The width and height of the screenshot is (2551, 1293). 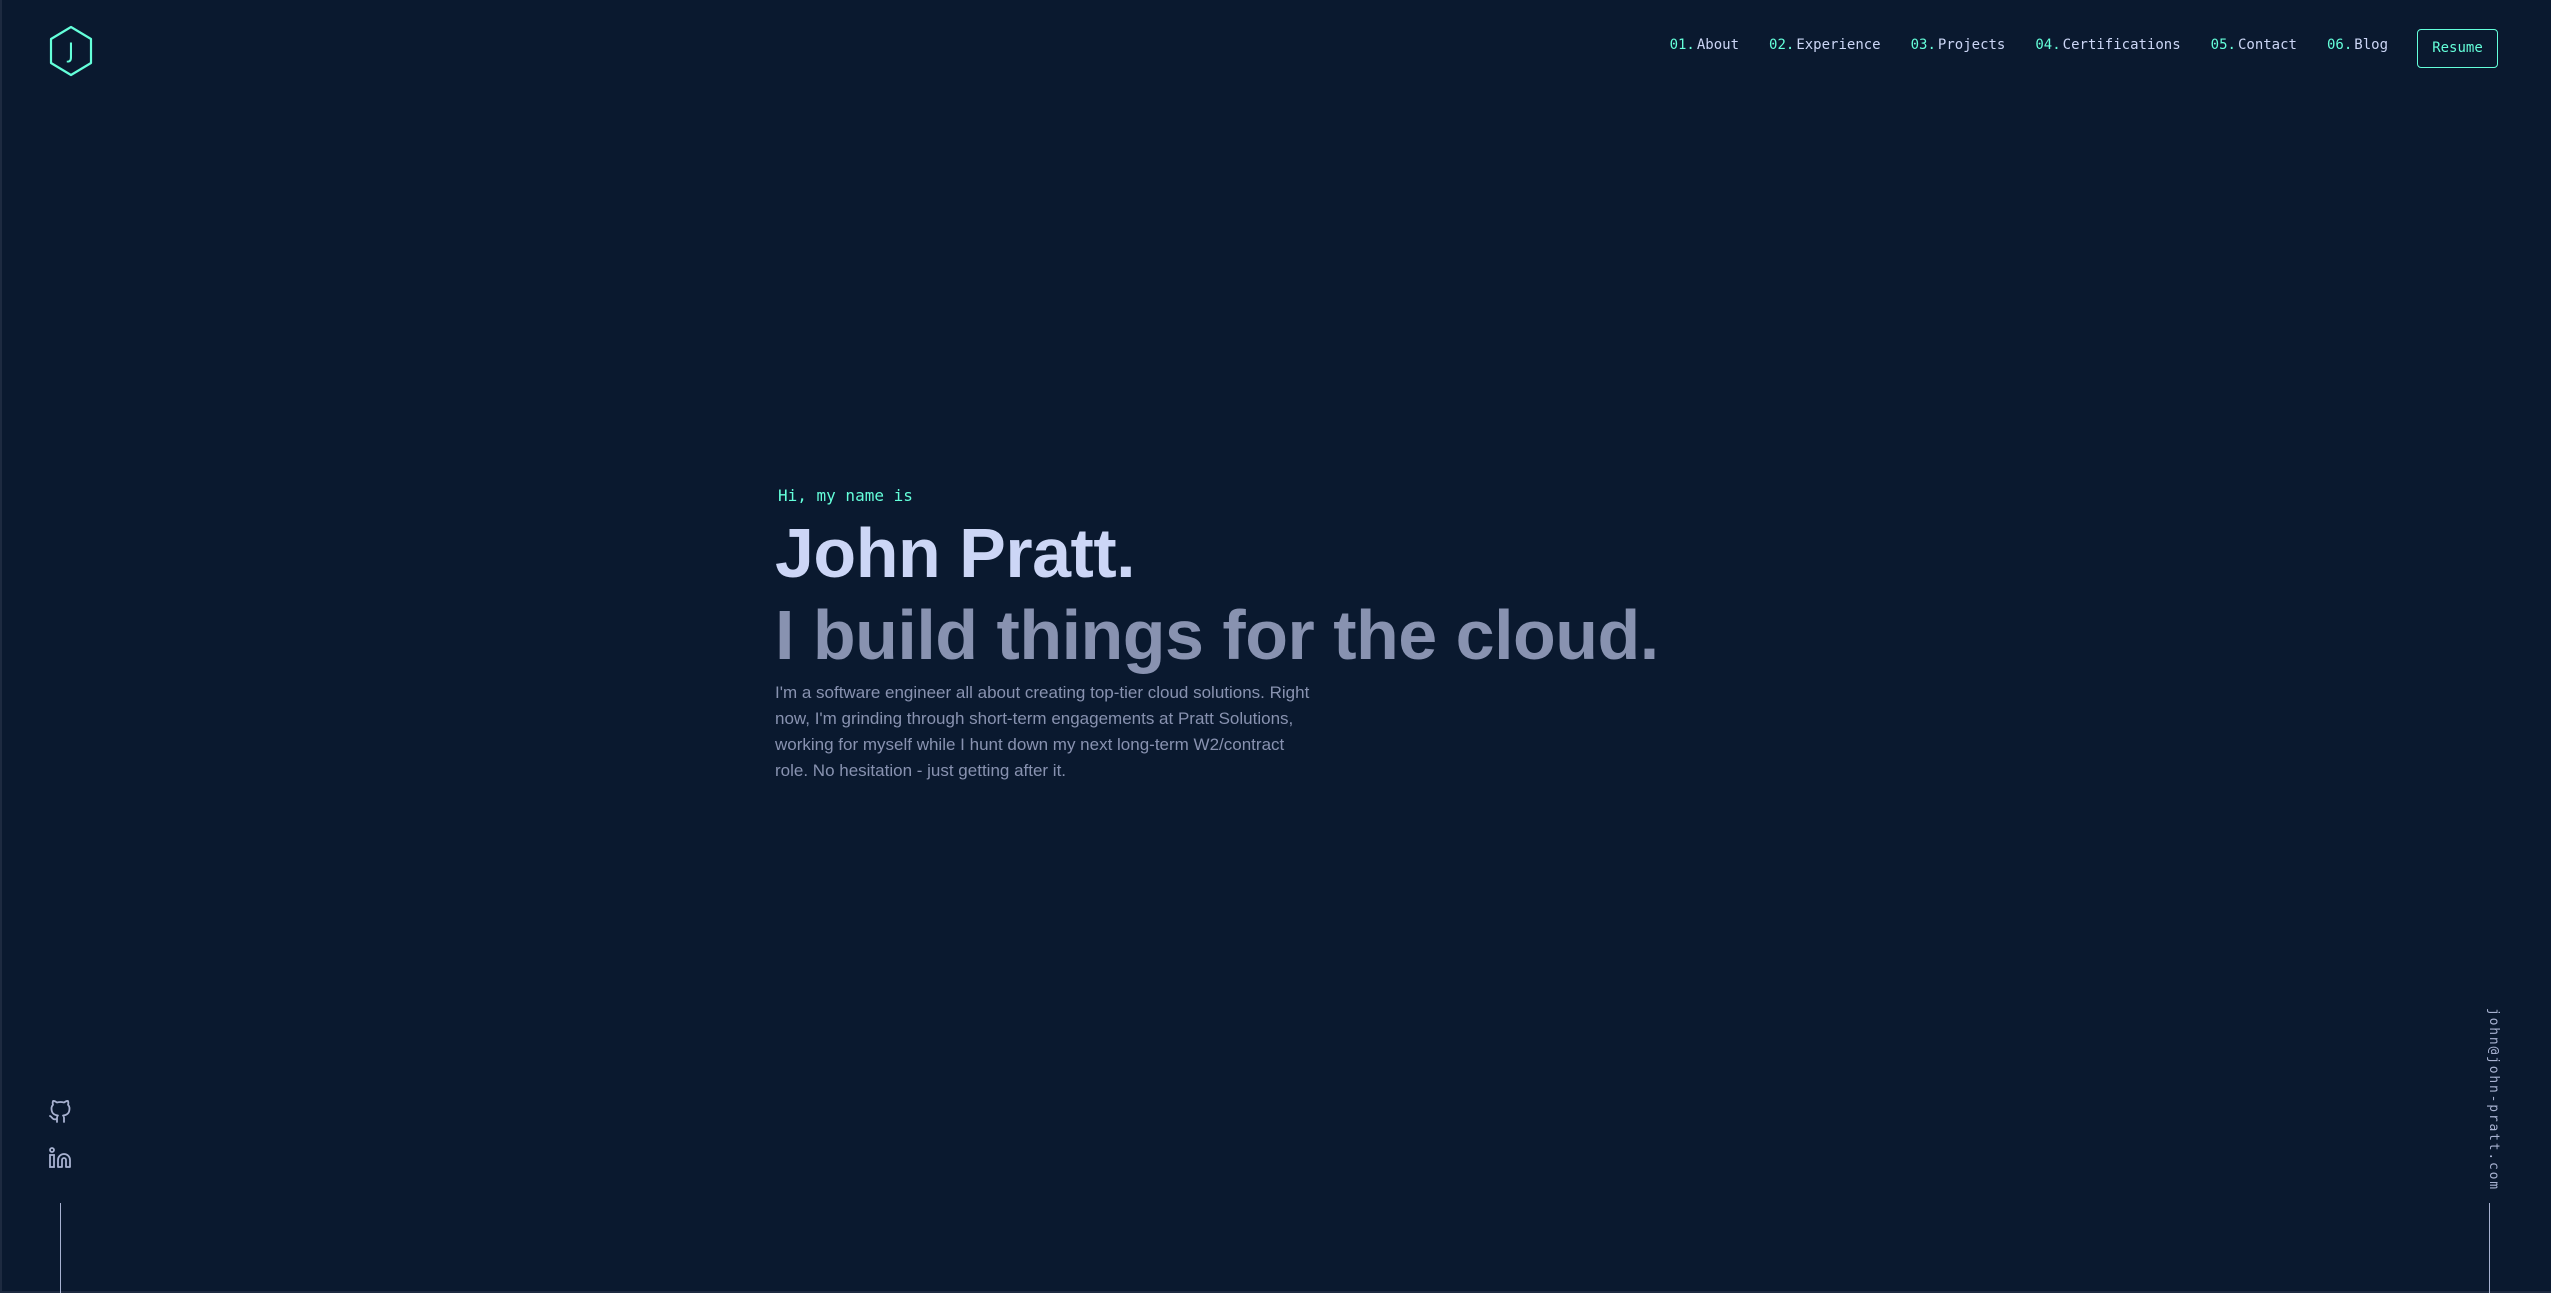 I want to click on nav-number: 05., so click(x=2223, y=45).